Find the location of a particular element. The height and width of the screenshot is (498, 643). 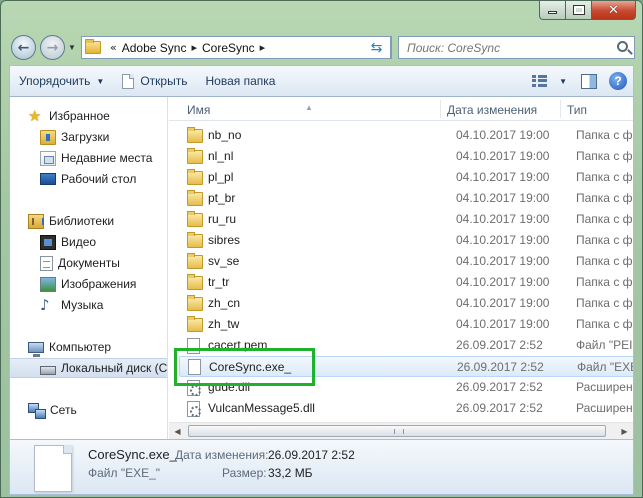

caption-buttons: ✕ is located at coordinates (587, 11).